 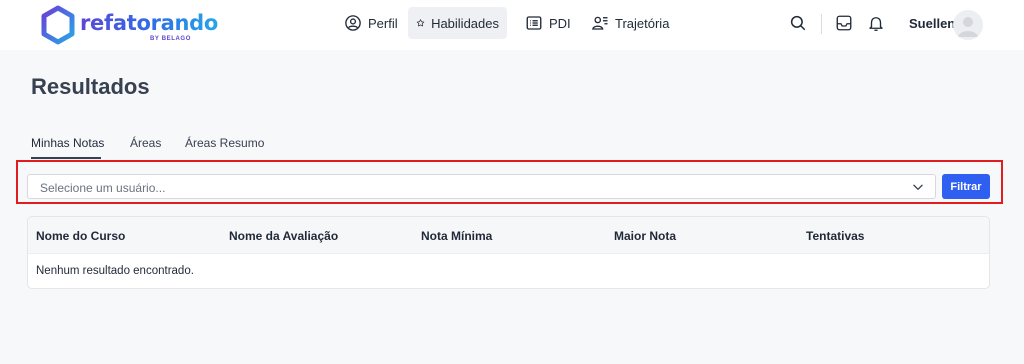 What do you see at coordinates (560, 23) in the screenshot?
I see `nav-item-label: PDI` at bounding box center [560, 23].